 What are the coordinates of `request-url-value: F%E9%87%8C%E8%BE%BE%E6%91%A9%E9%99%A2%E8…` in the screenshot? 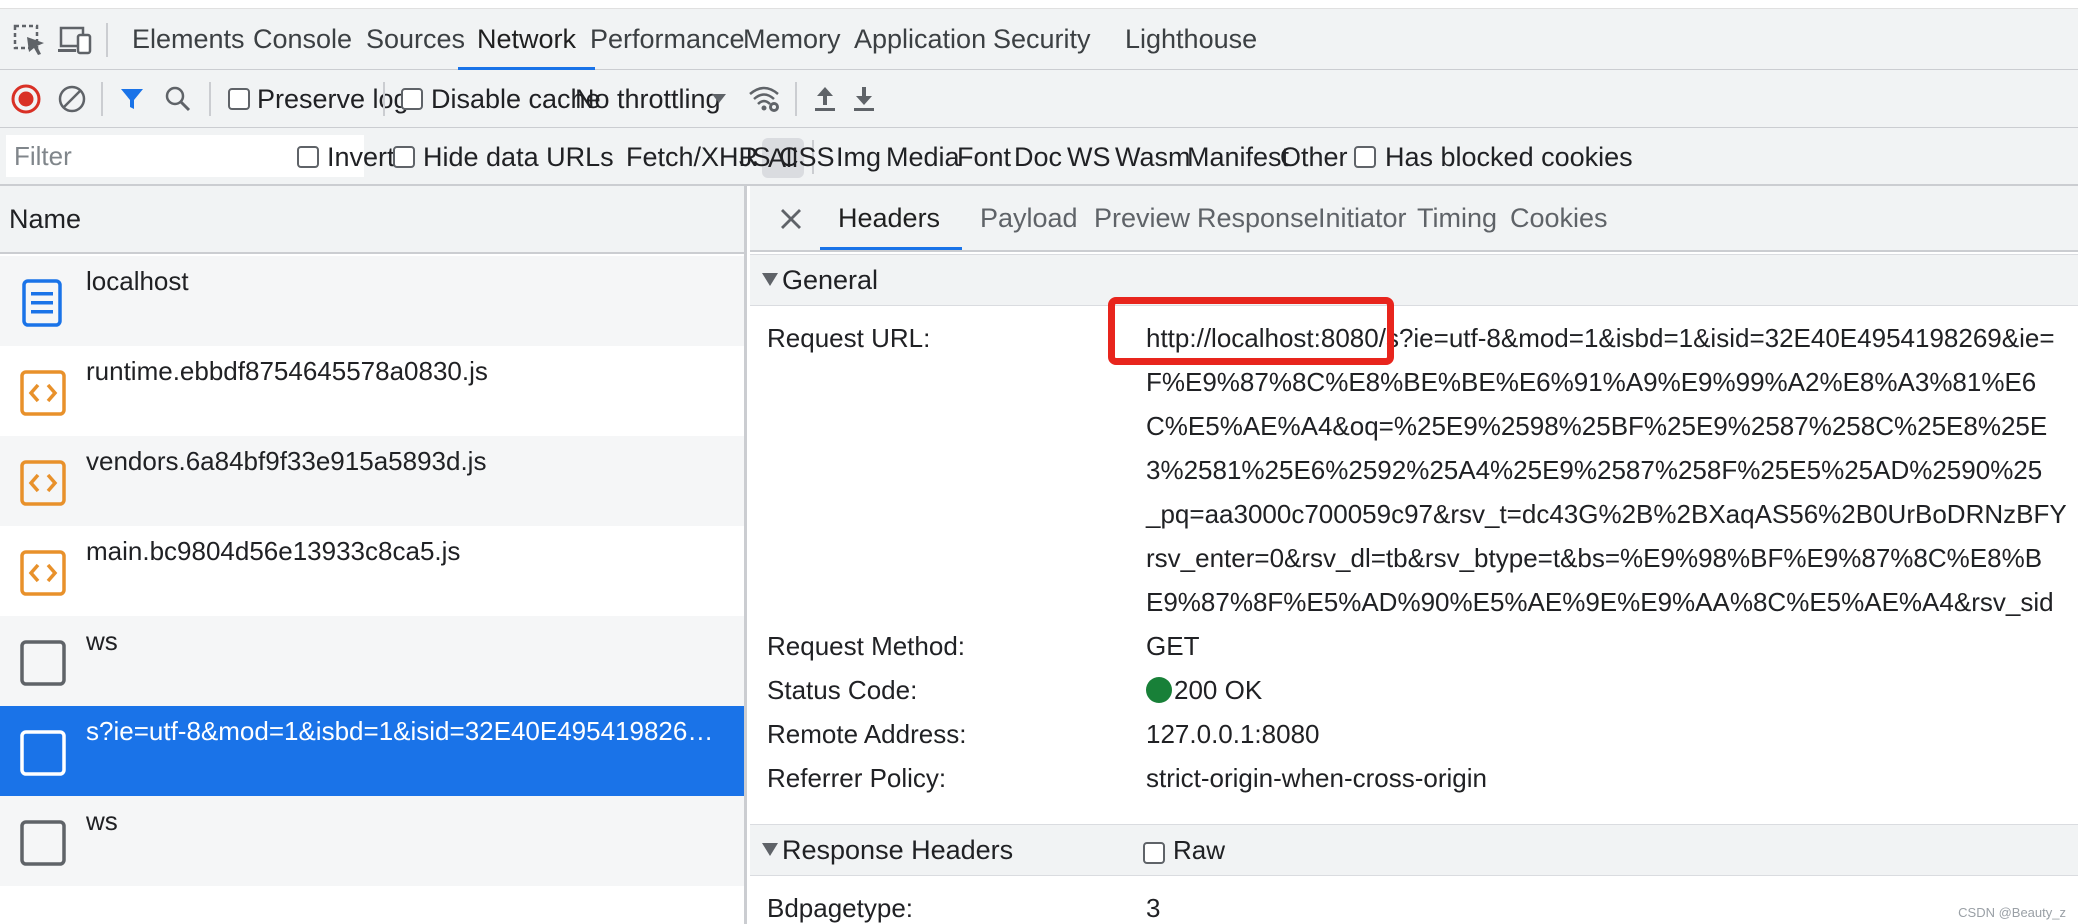 It's located at (1591, 382).